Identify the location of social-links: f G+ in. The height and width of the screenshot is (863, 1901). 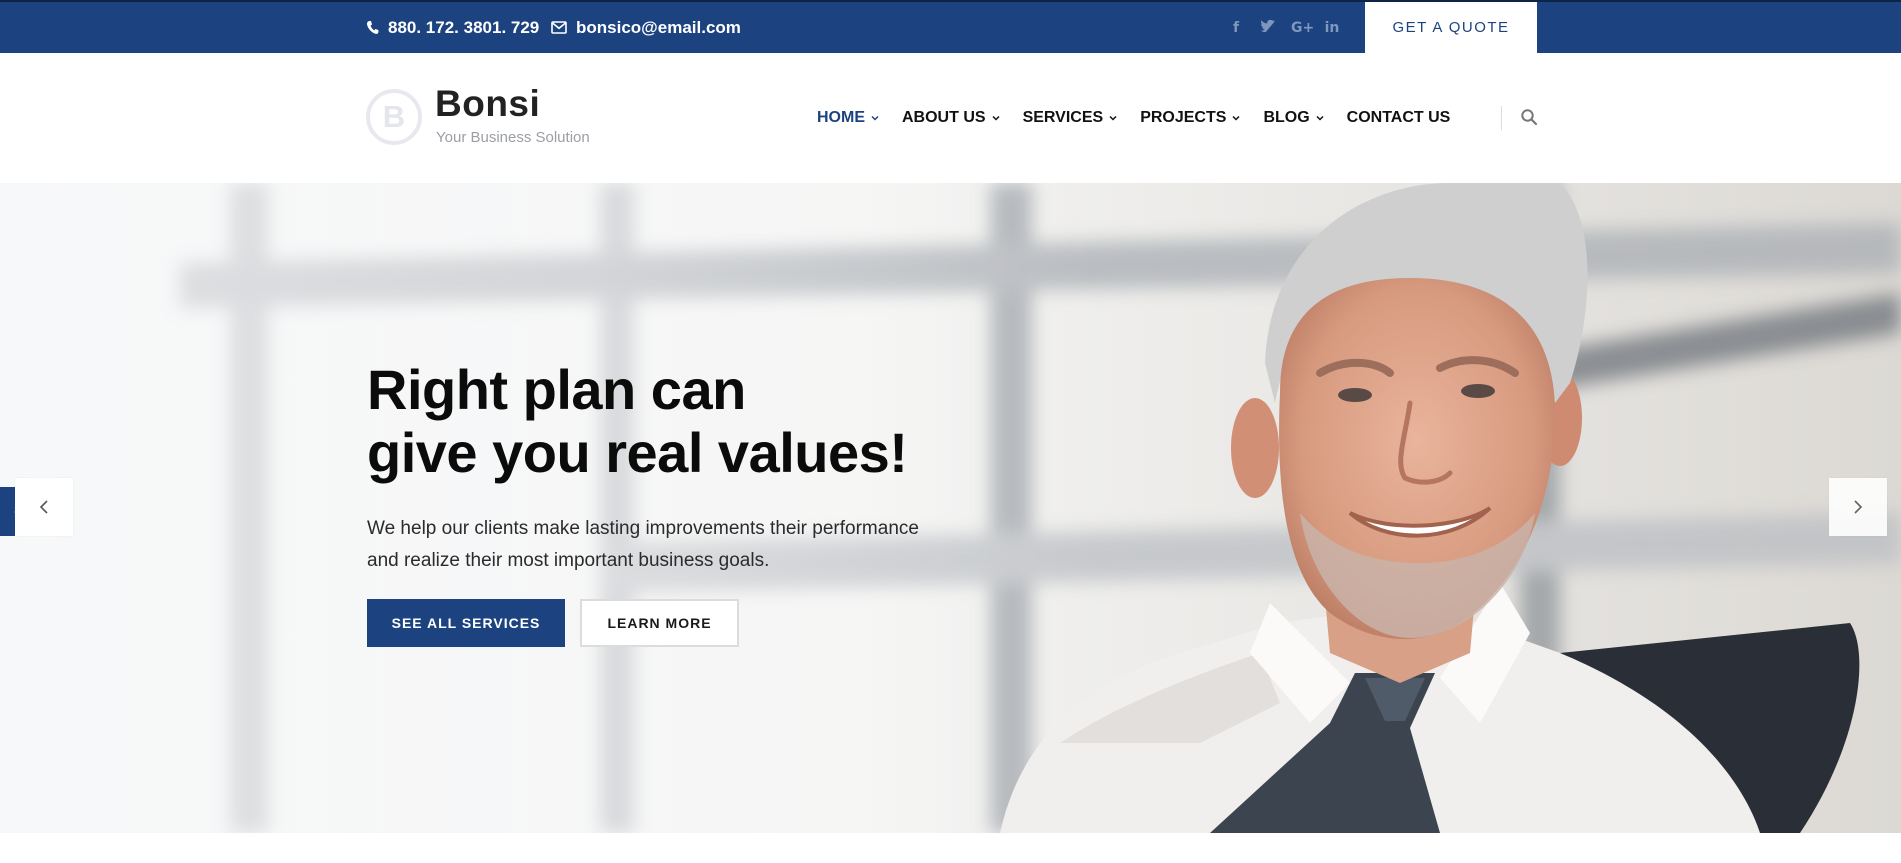
(1284, 27).